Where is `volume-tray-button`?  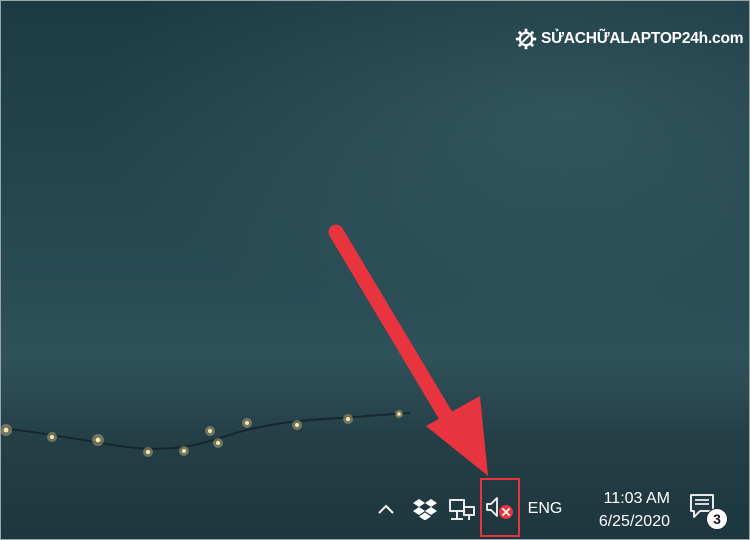 volume-tray-button is located at coordinates (500, 507).